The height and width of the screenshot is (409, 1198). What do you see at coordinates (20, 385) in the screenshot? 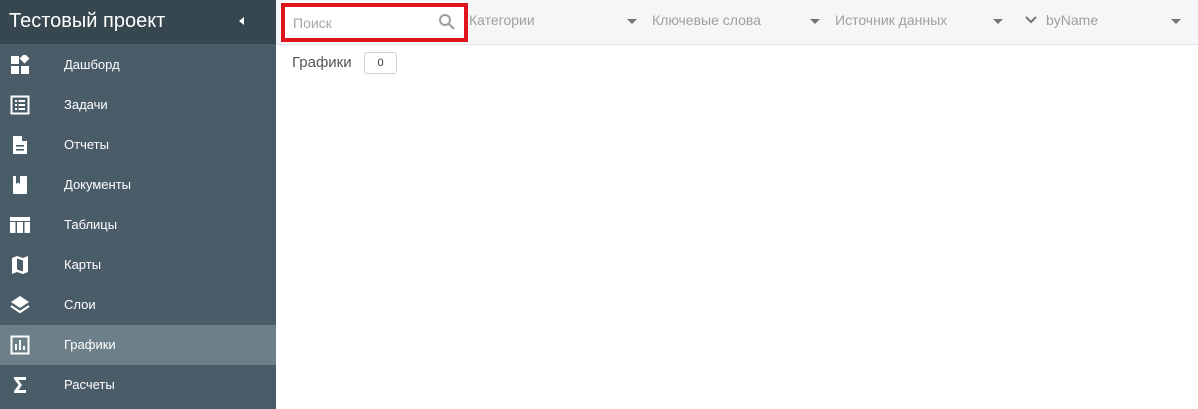
I see `sigma-icon` at bounding box center [20, 385].